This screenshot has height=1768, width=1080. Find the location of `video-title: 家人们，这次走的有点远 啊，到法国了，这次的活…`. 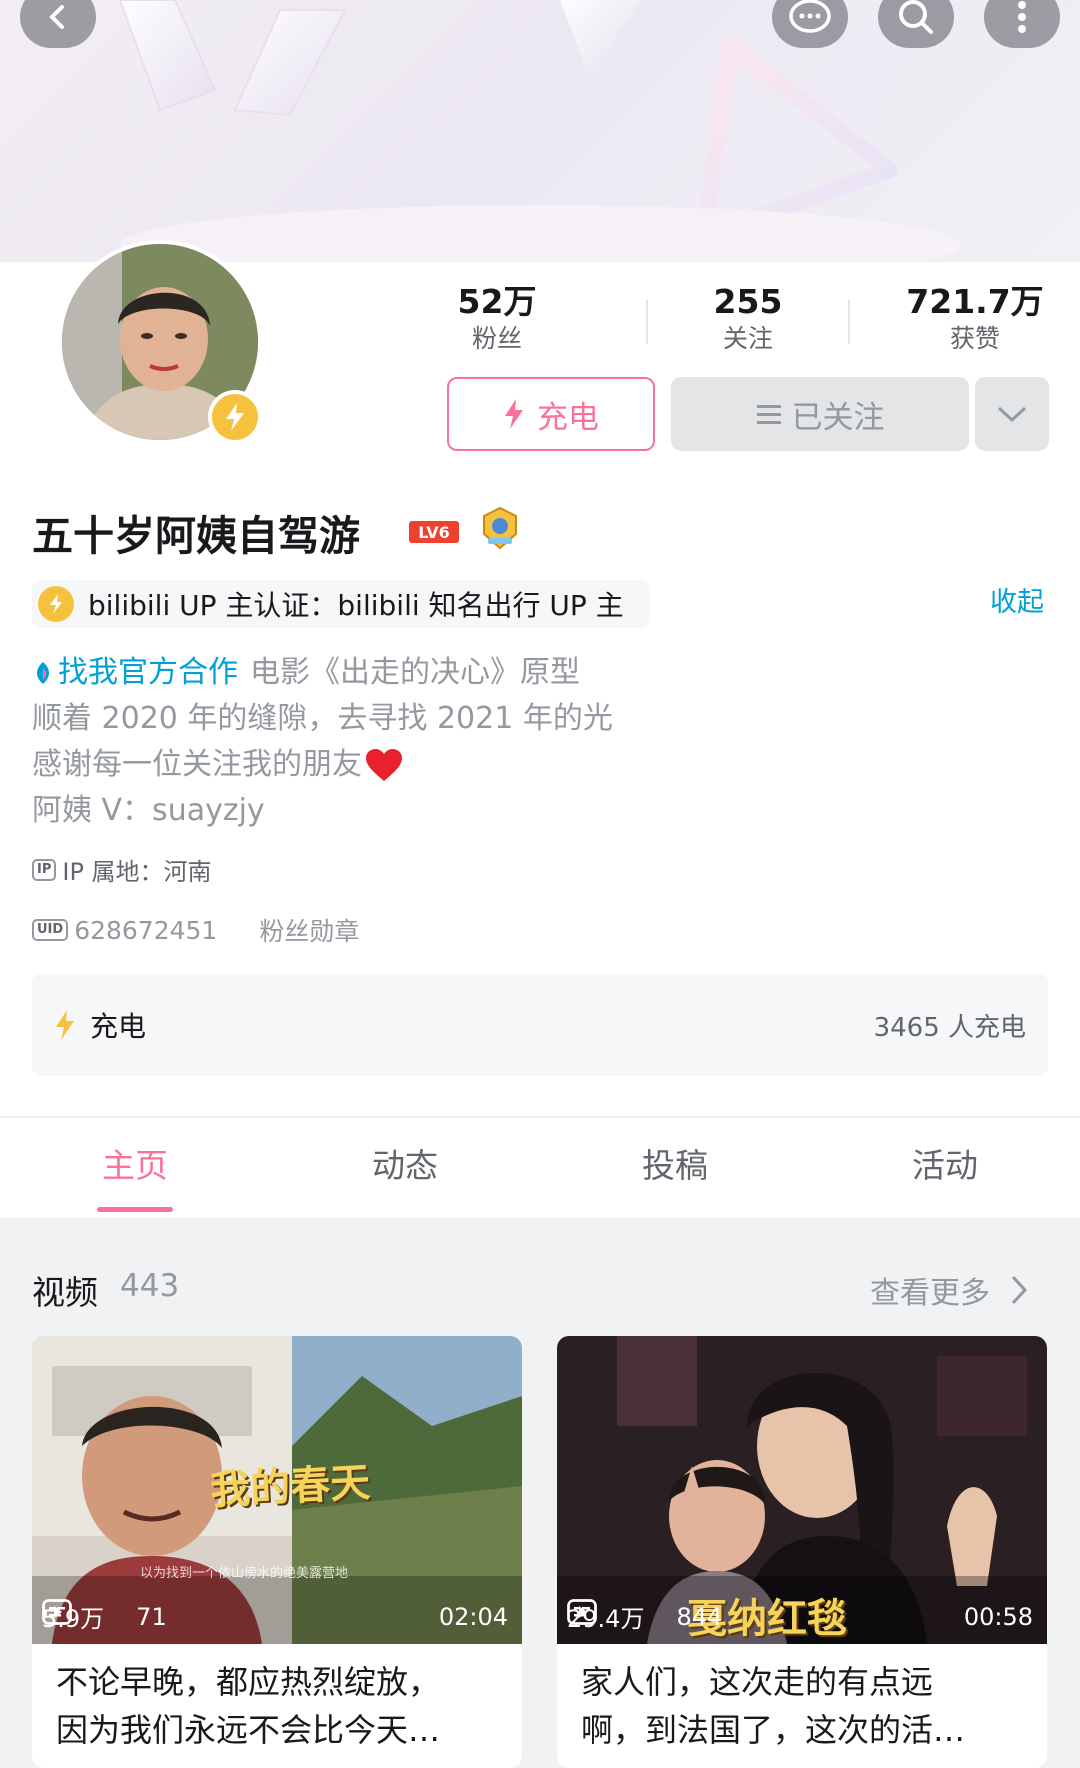

video-title: 家人们，这次走的有点远 啊，到法国了，这次的活… is located at coordinates (802, 1699).